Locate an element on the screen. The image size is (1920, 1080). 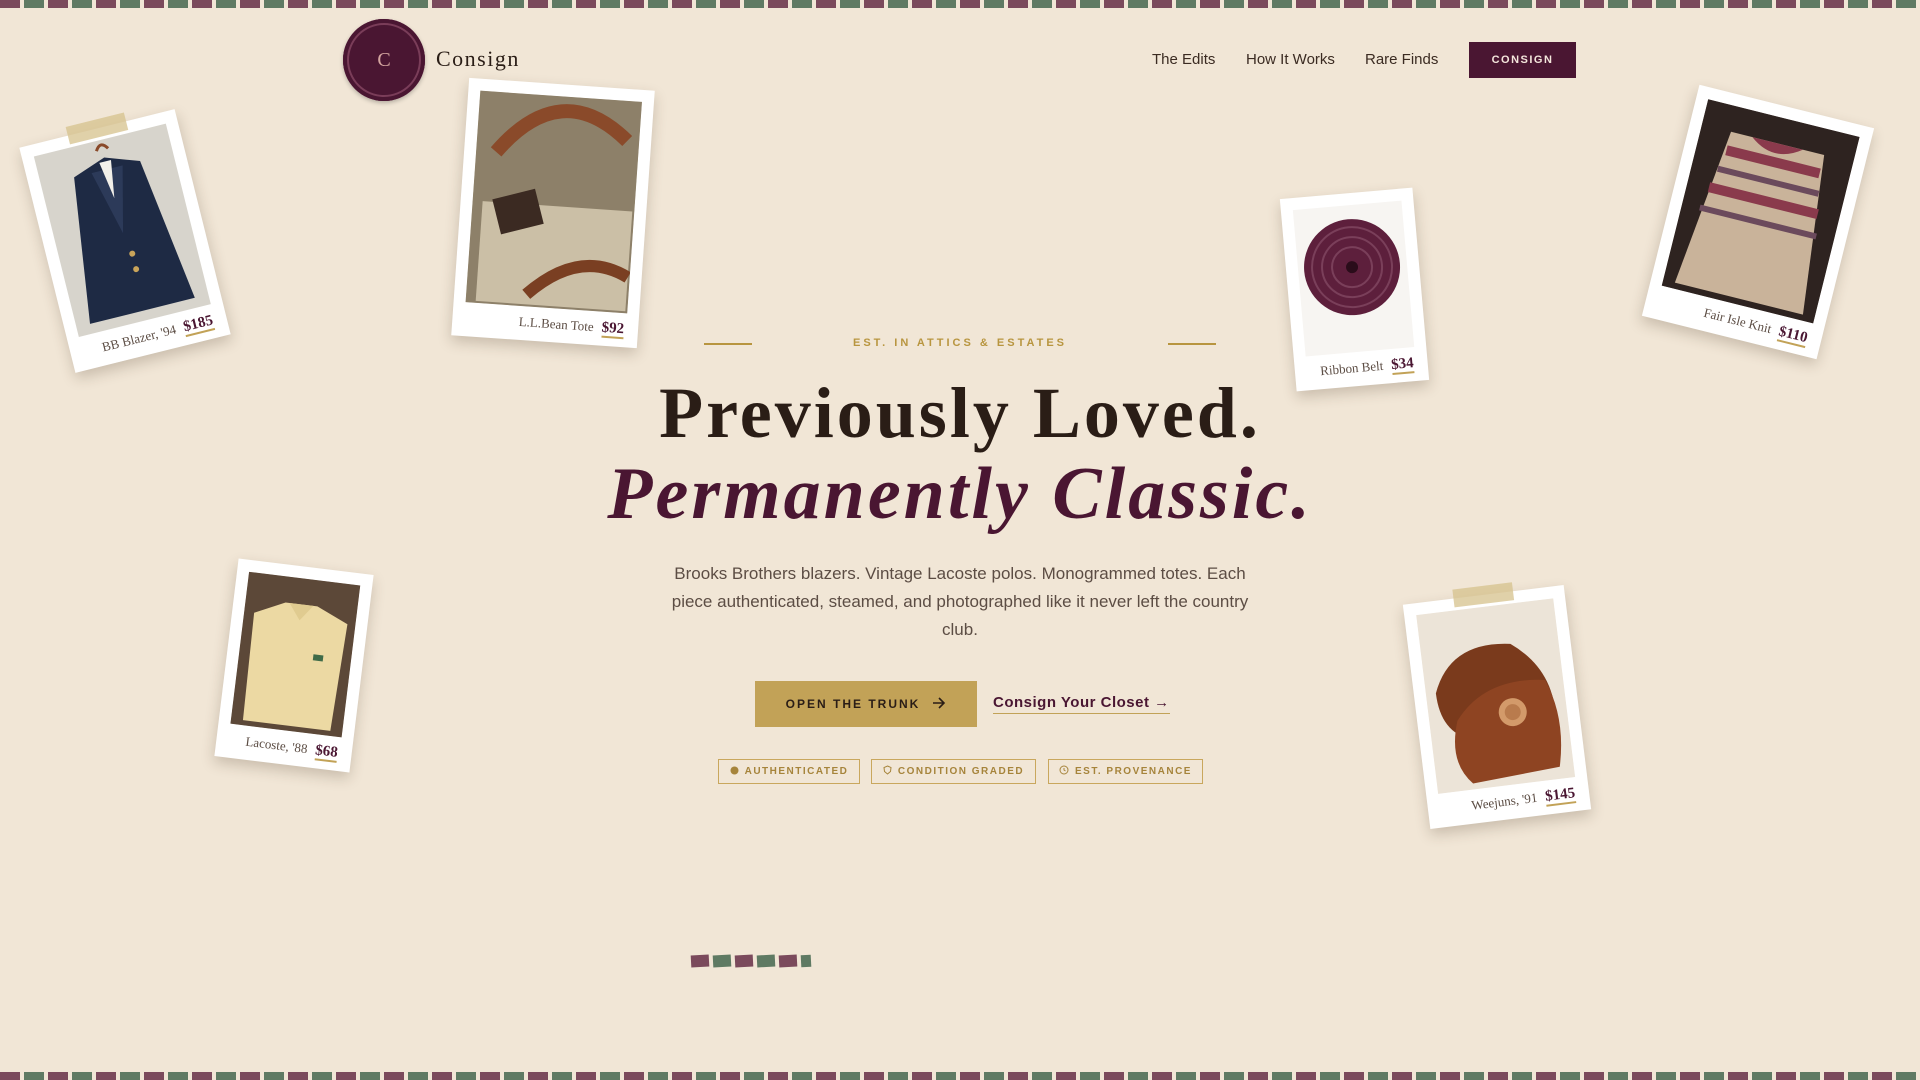
consign-button: CONSIGN is located at coordinates (1522, 60).